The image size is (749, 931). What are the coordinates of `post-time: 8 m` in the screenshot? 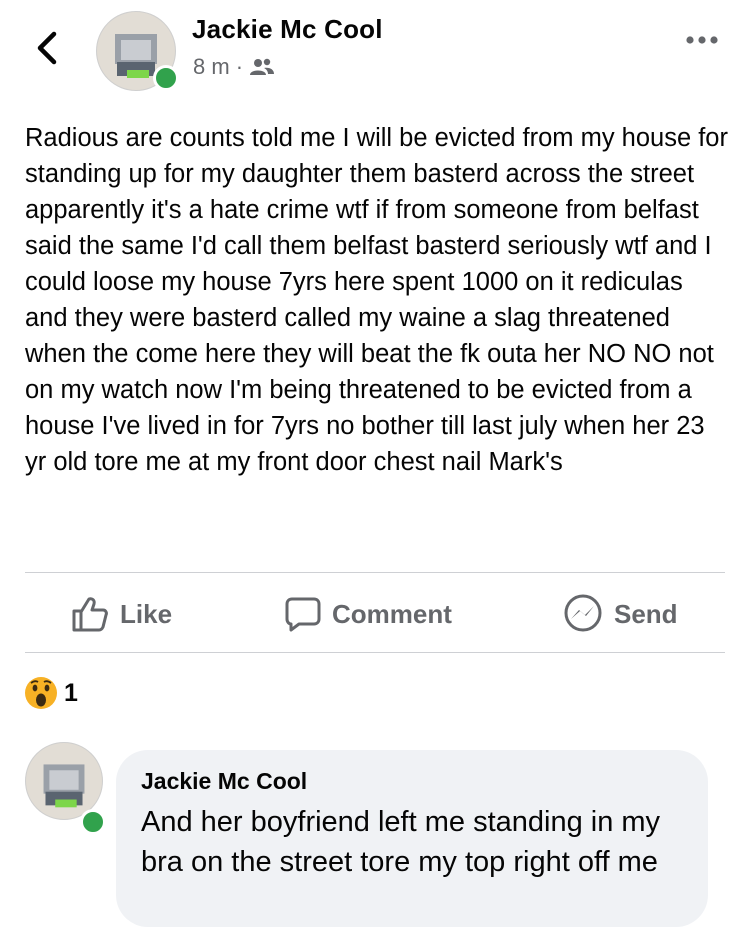 It's located at (211, 67).